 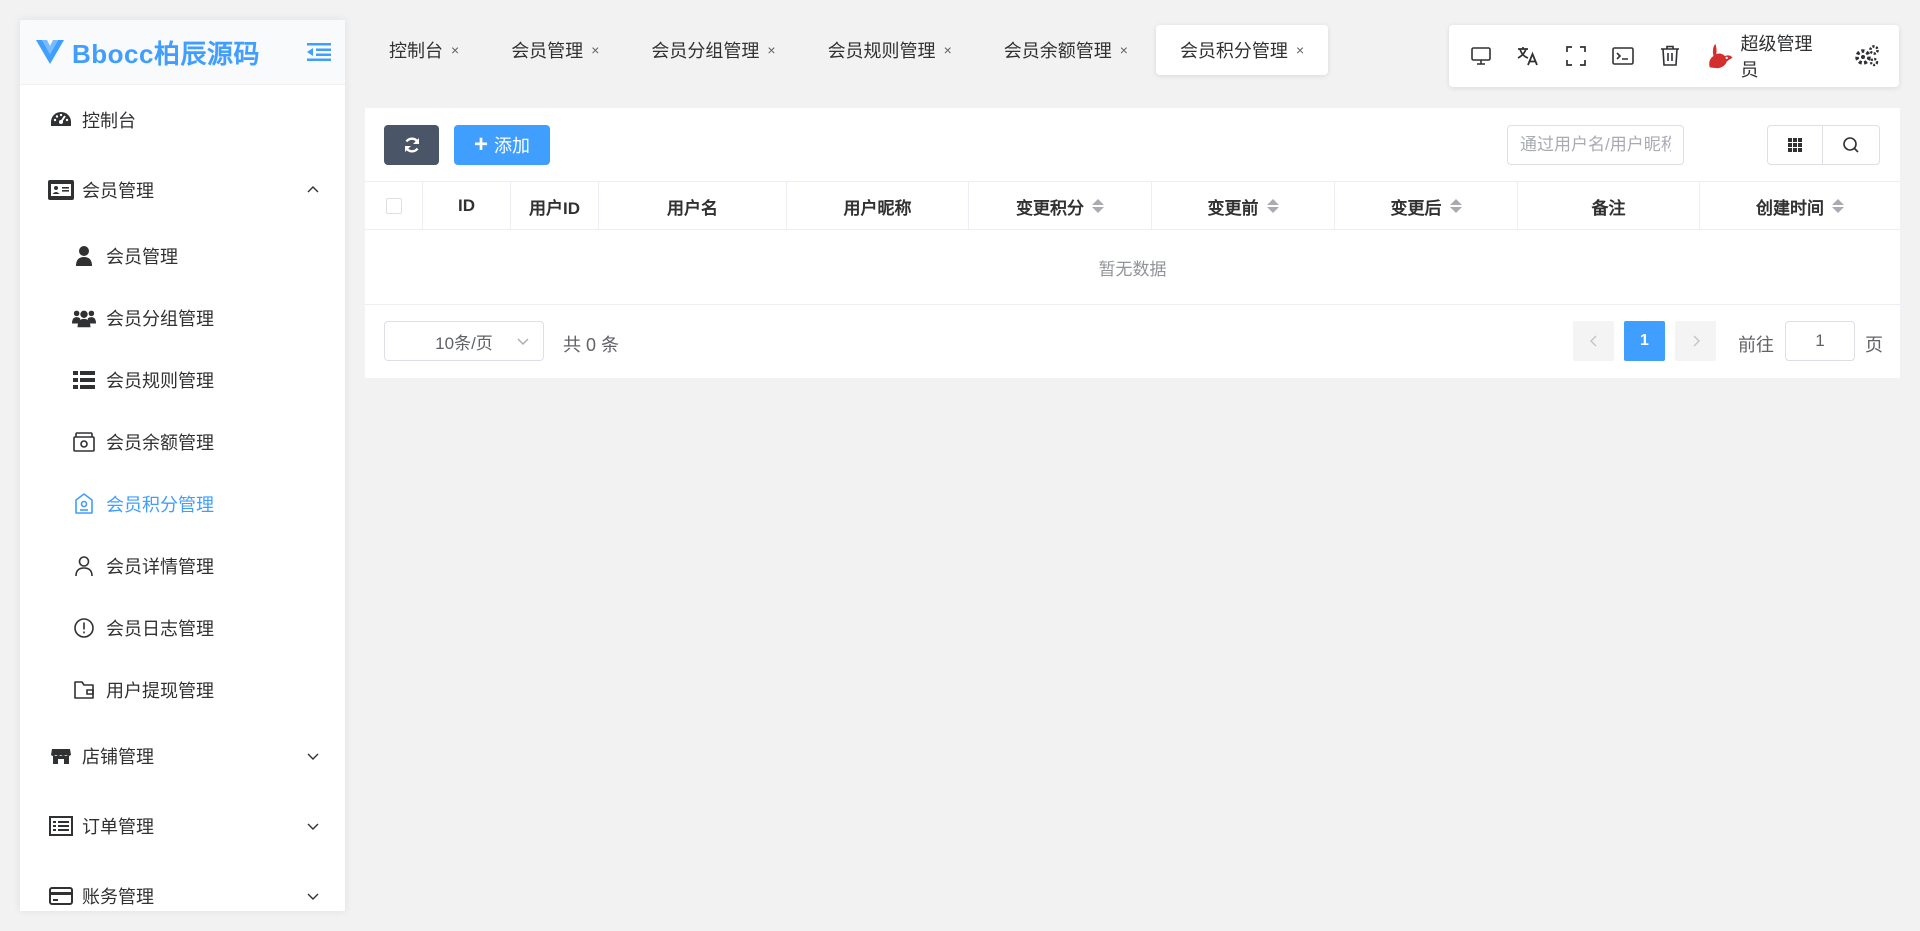 I want to click on page-number-current: 1, so click(x=1644, y=341).